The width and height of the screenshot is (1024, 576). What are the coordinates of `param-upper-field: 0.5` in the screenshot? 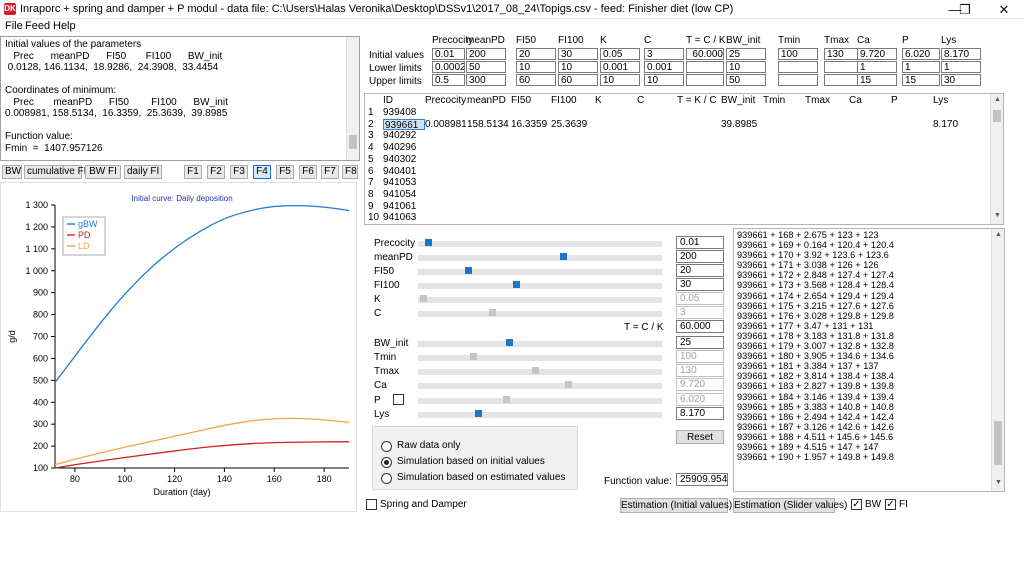 It's located at (448, 80).